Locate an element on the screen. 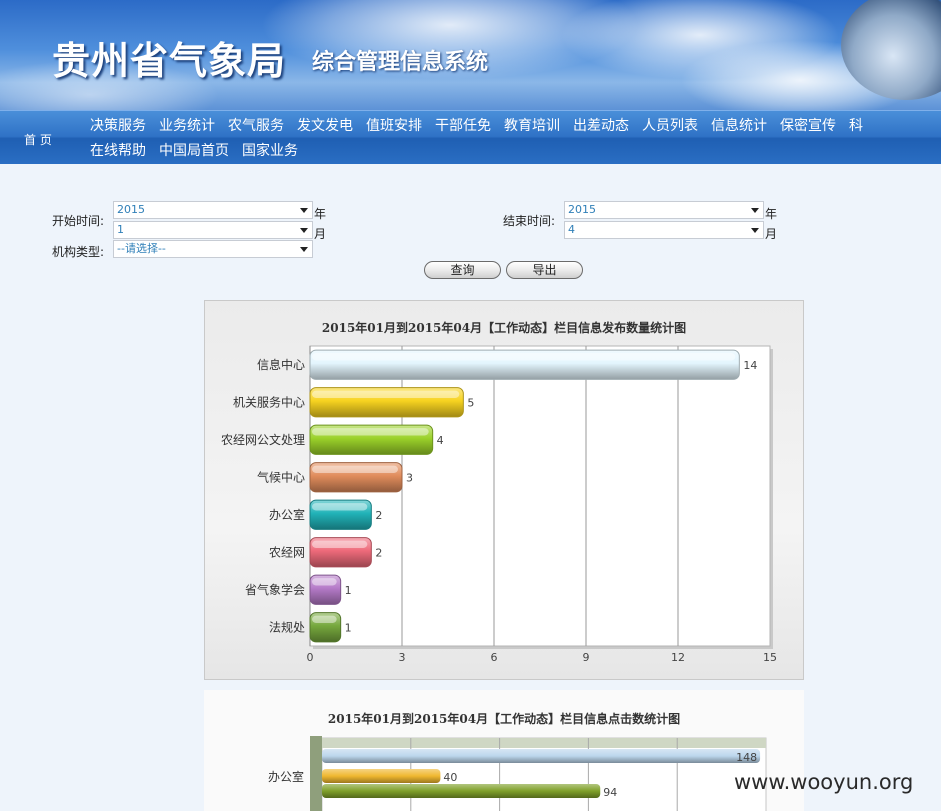 The image size is (941, 811). nav-home-link: 首 页 is located at coordinates (38, 139).